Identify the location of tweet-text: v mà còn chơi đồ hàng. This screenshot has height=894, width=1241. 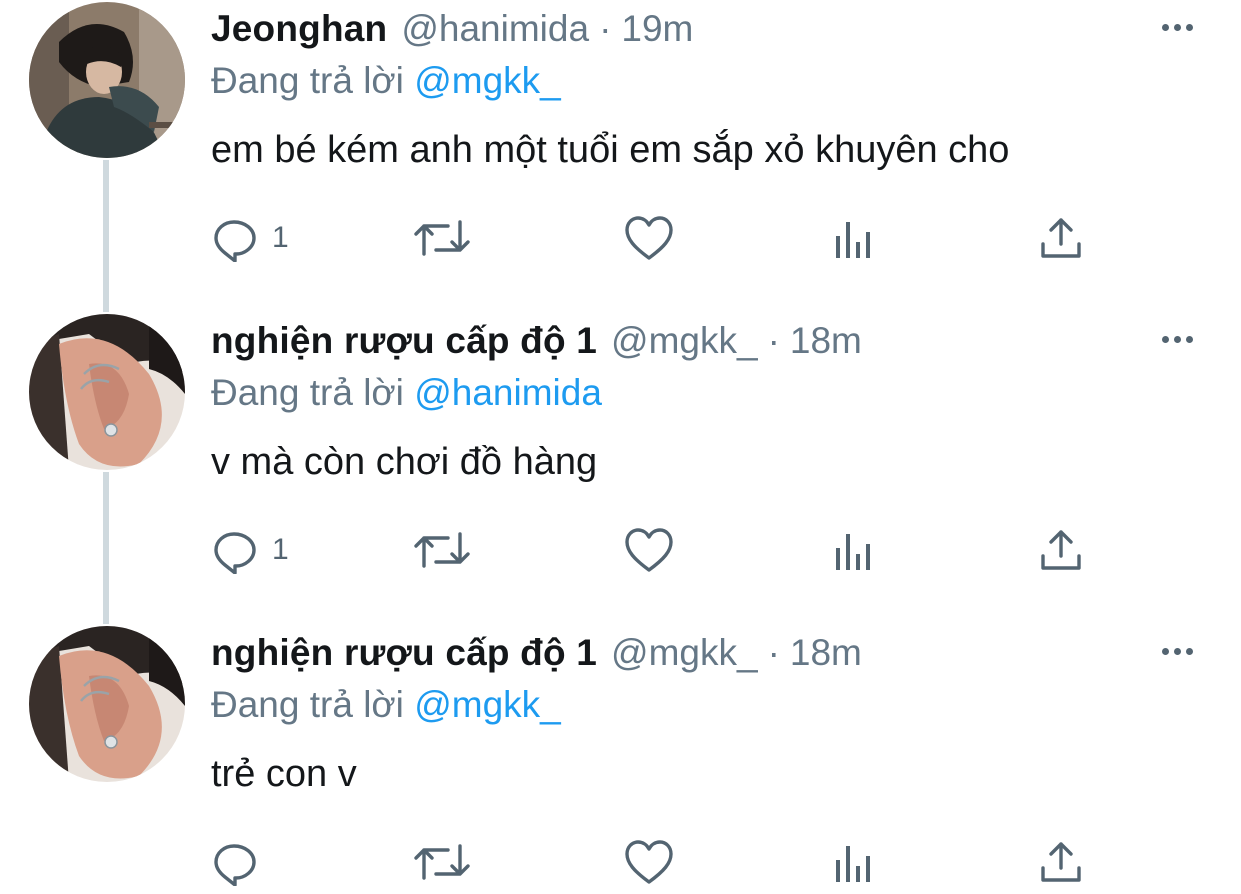
(404, 462).